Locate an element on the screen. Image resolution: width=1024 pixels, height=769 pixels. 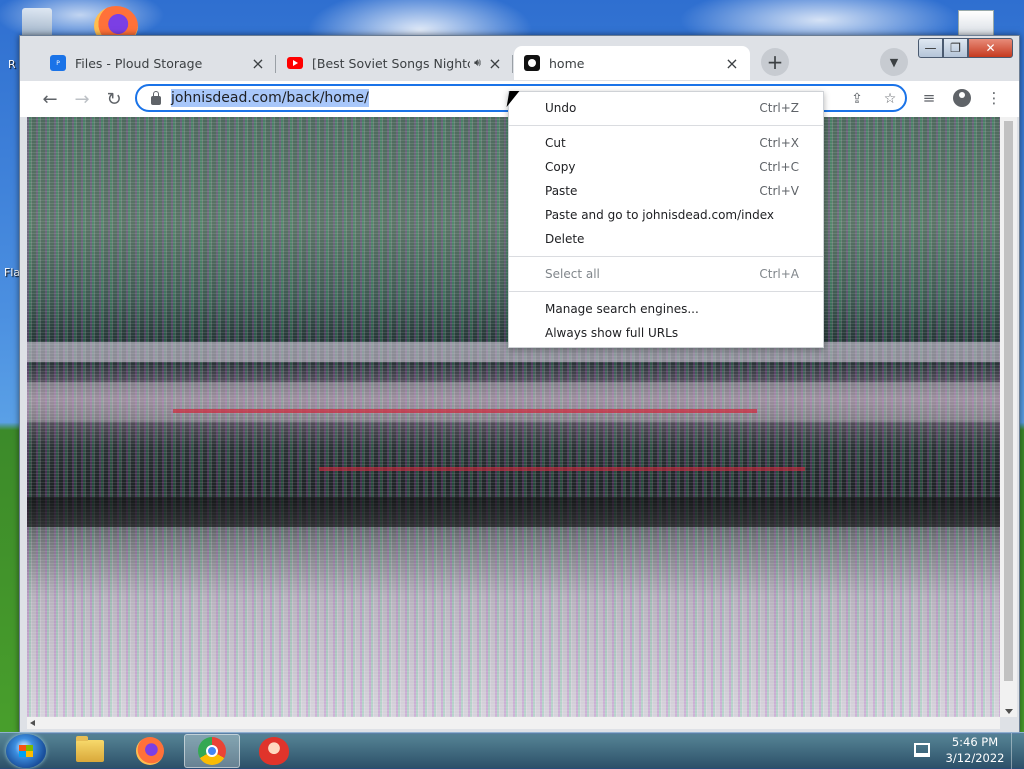
lock-icon is located at coordinates (156, 97).